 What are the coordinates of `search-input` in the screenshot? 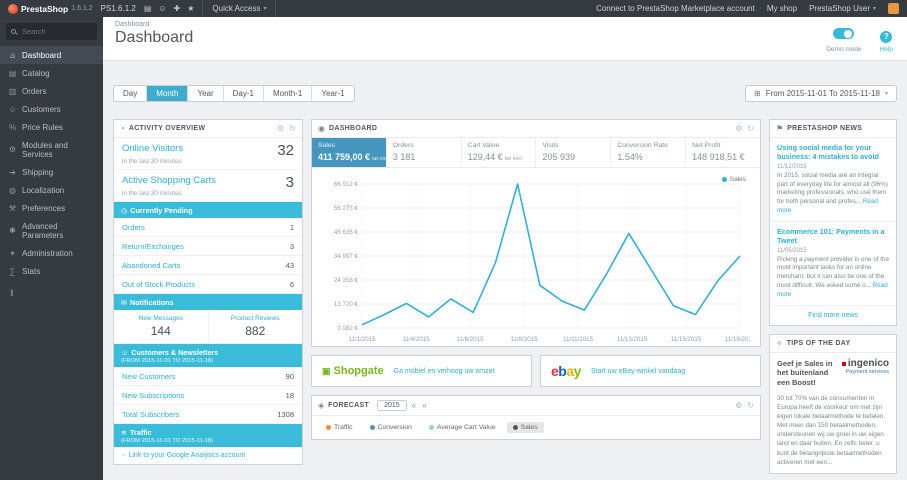 It's located at (55, 31).